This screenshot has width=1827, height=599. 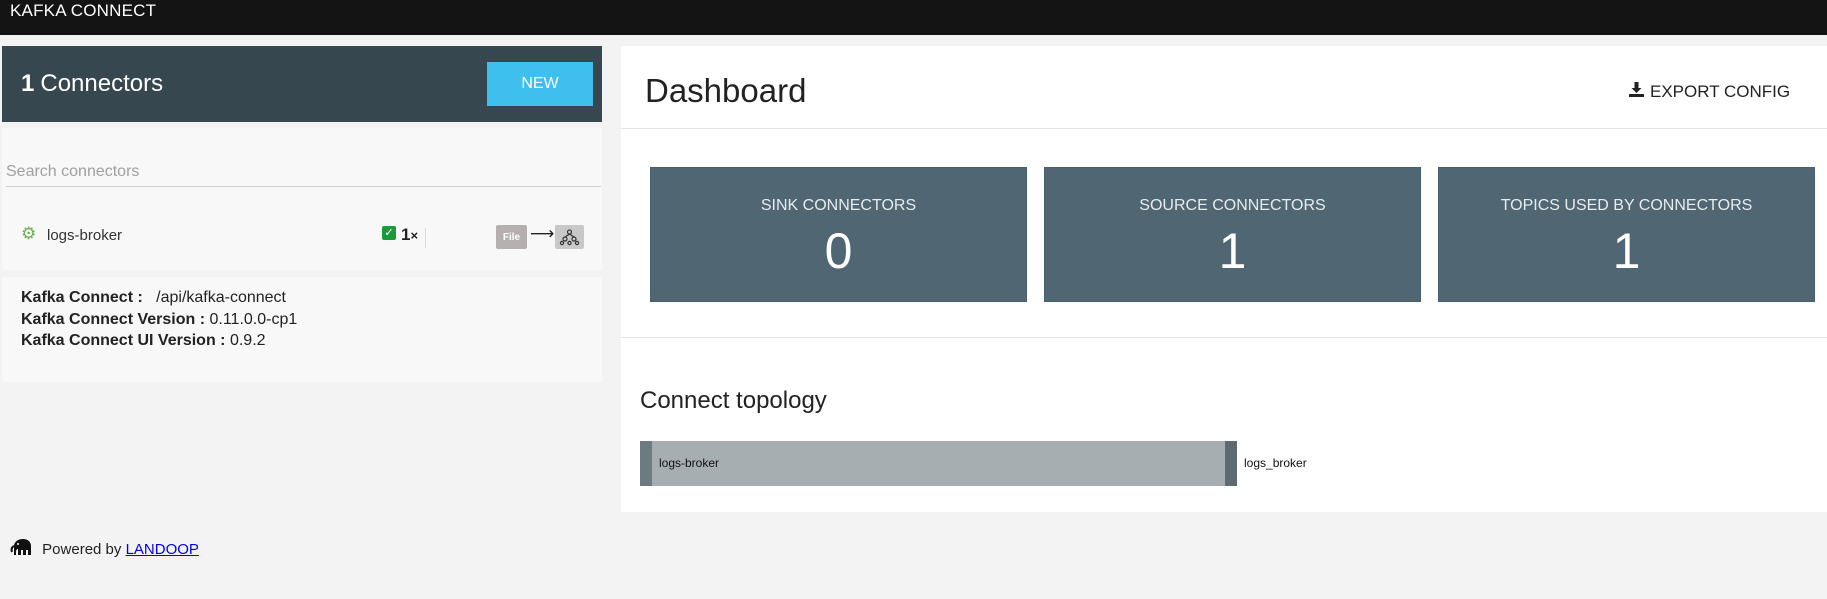 I want to click on topology-connector-node: logs-broker, so click(x=938, y=463).